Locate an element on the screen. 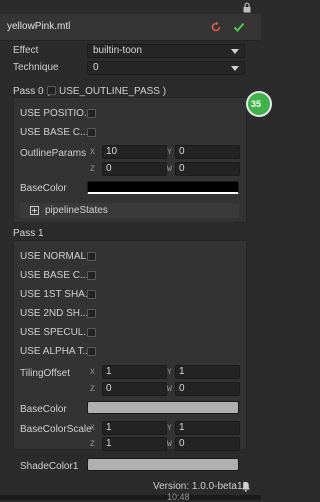 Image resolution: width=320 pixels, height=502 pixels. material-title: yellowPink.mtl is located at coordinates (39, 26).